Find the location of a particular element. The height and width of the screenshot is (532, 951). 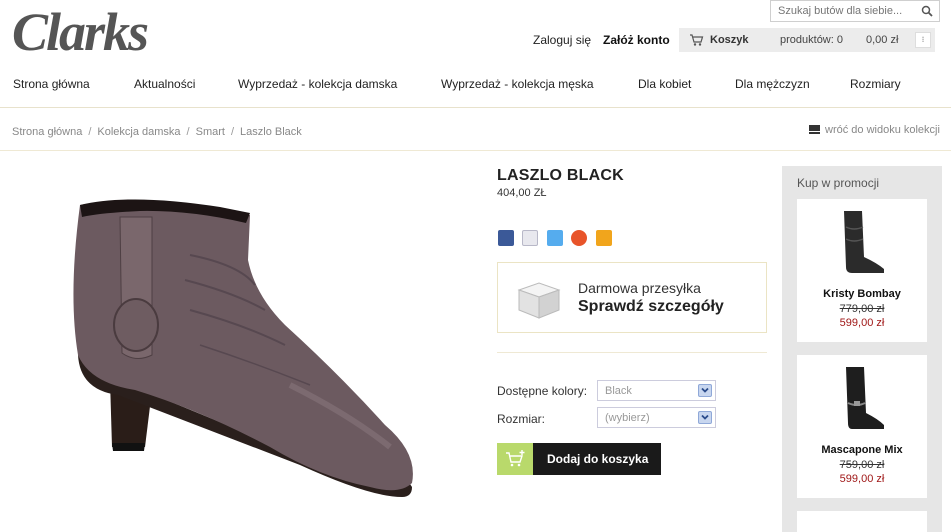

facebook-icon is located at coordinates (506, 238).